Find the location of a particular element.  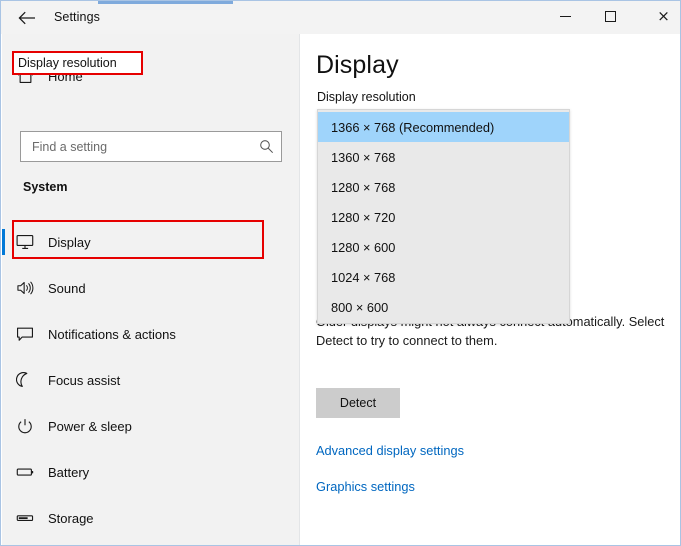

sidebar-item-sound: Sound is located at coordinates (151, 288).